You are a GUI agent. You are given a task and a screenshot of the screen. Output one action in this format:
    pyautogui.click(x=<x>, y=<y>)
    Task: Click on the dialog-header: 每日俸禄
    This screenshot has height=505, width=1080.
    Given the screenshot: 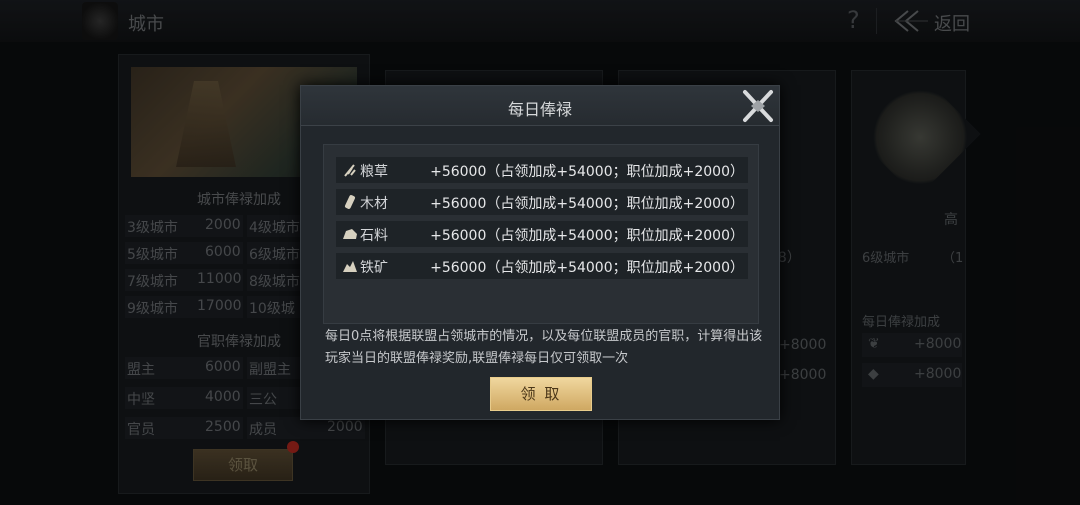 What is the action you would take?
    pyautogui.click(x=540, y=106)
    